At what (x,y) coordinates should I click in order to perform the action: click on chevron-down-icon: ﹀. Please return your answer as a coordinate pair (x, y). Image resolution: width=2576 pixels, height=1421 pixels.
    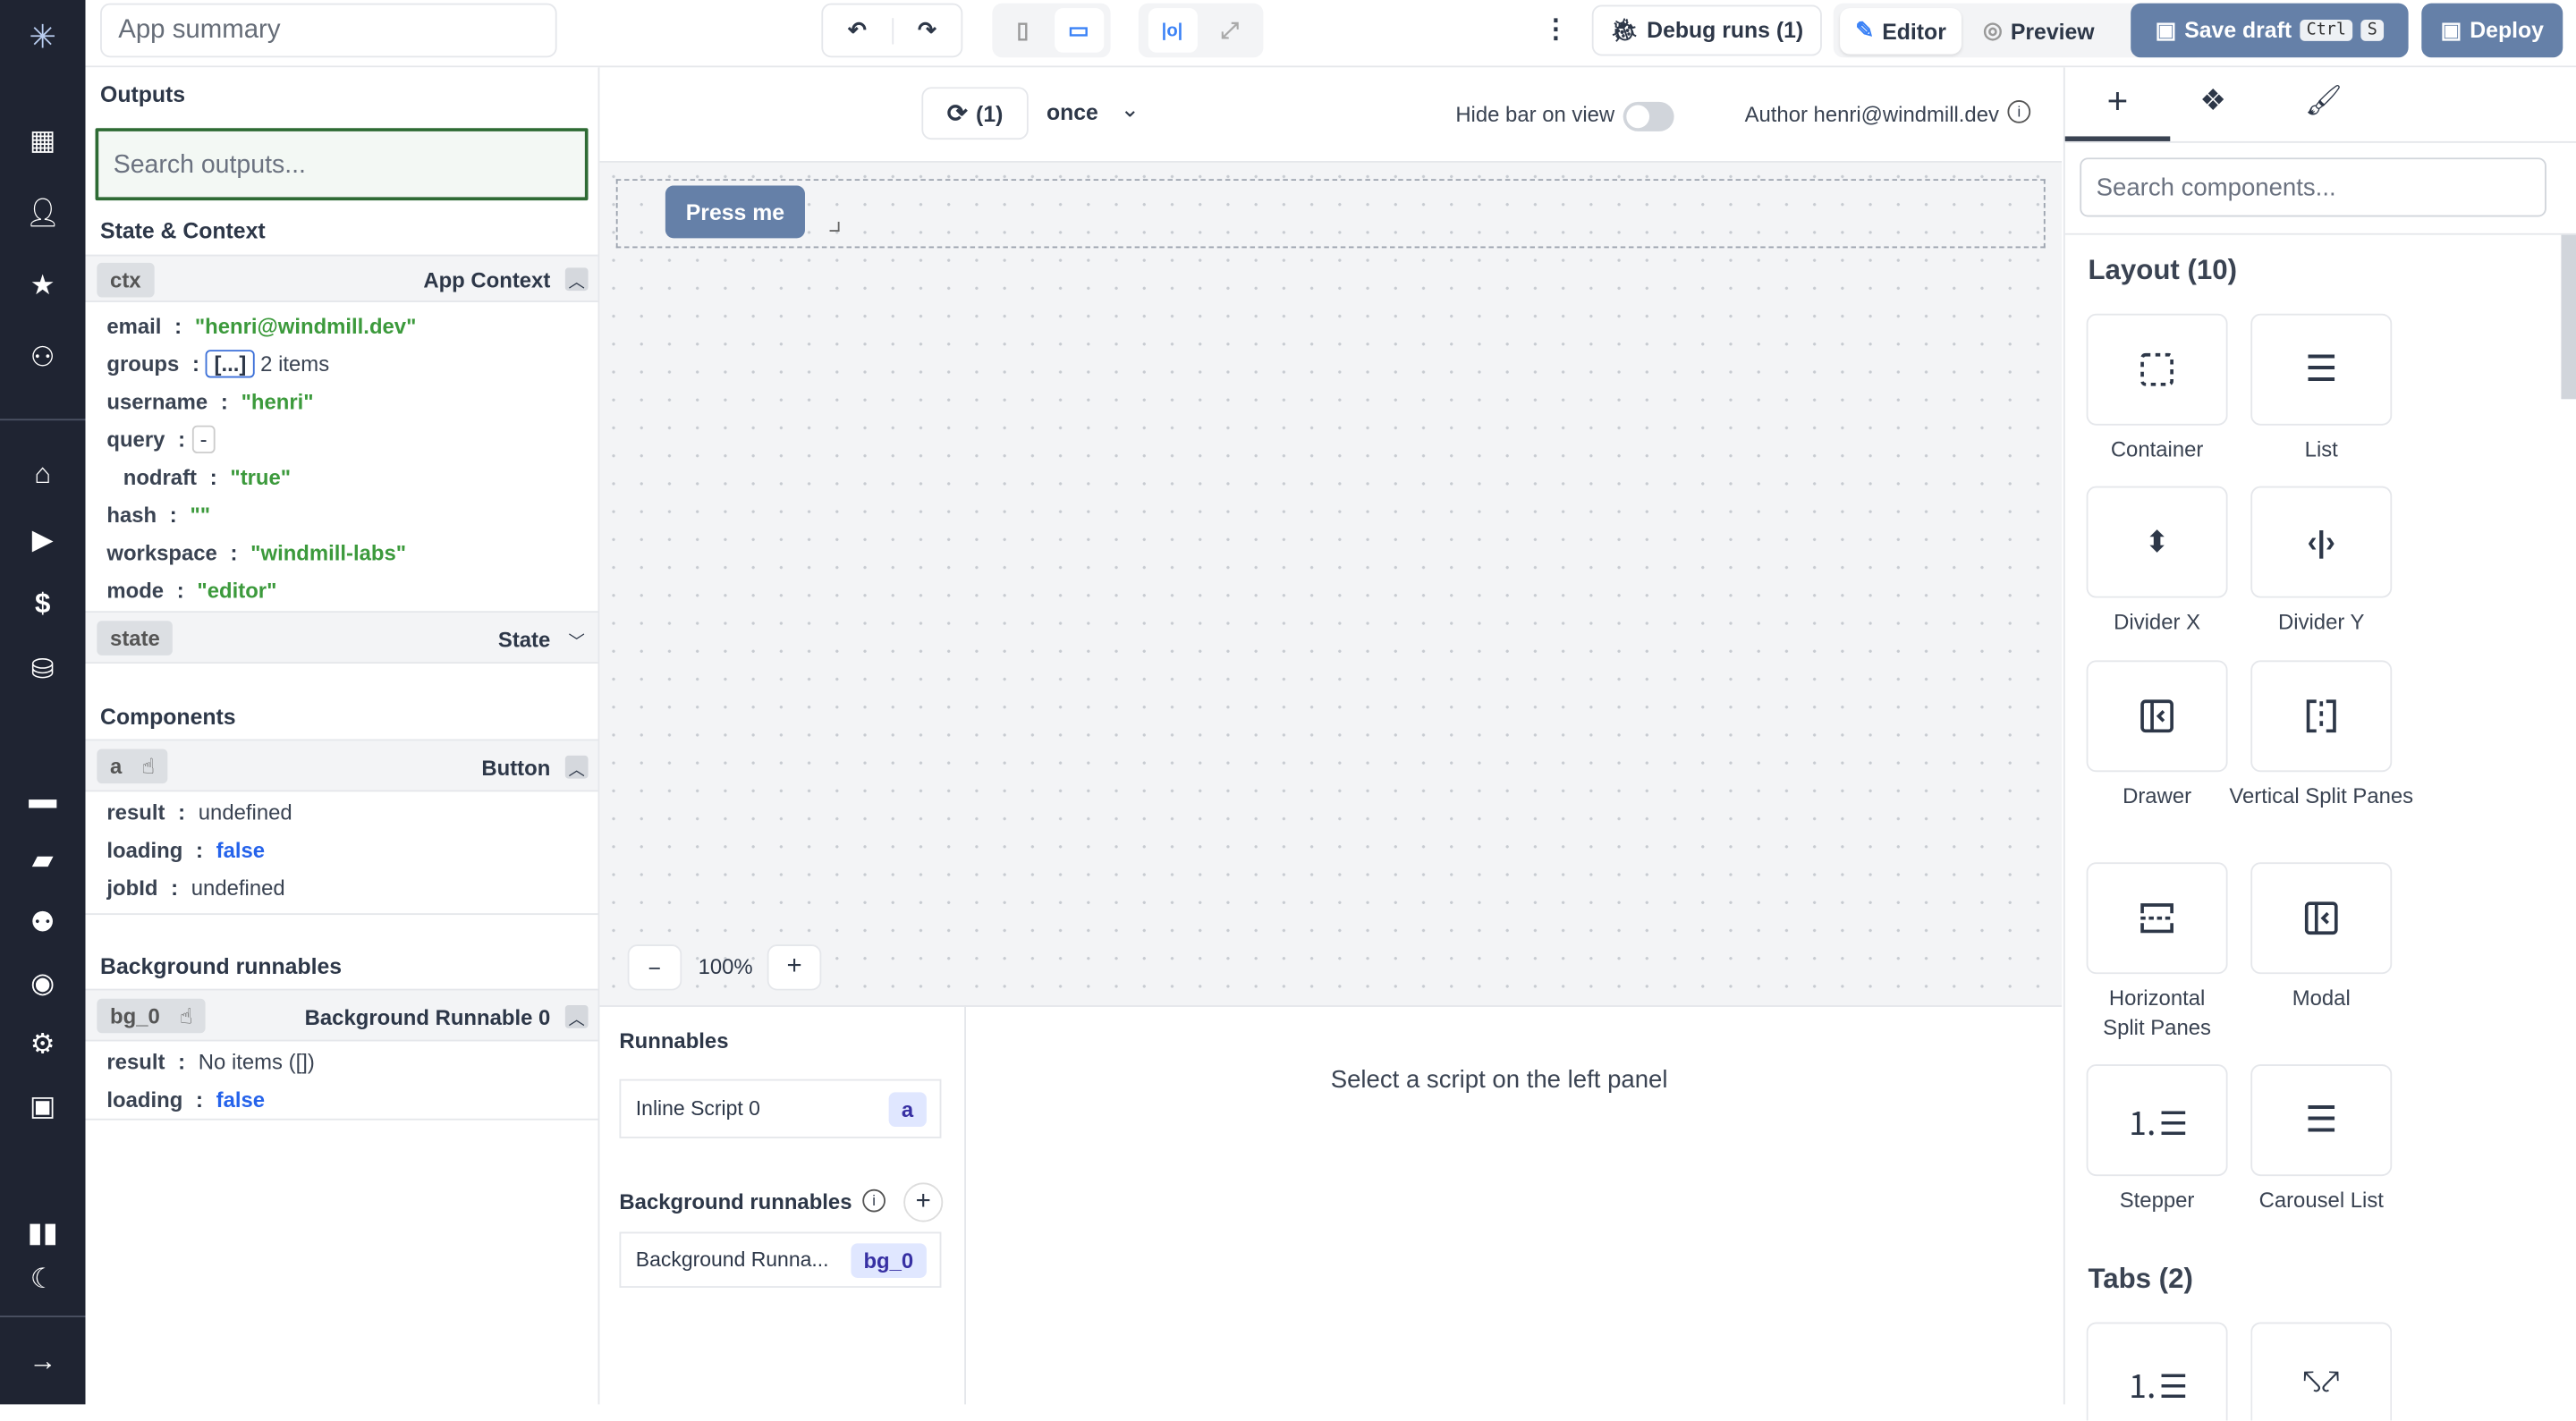
    Looking at the image, I should click on (577, 640).